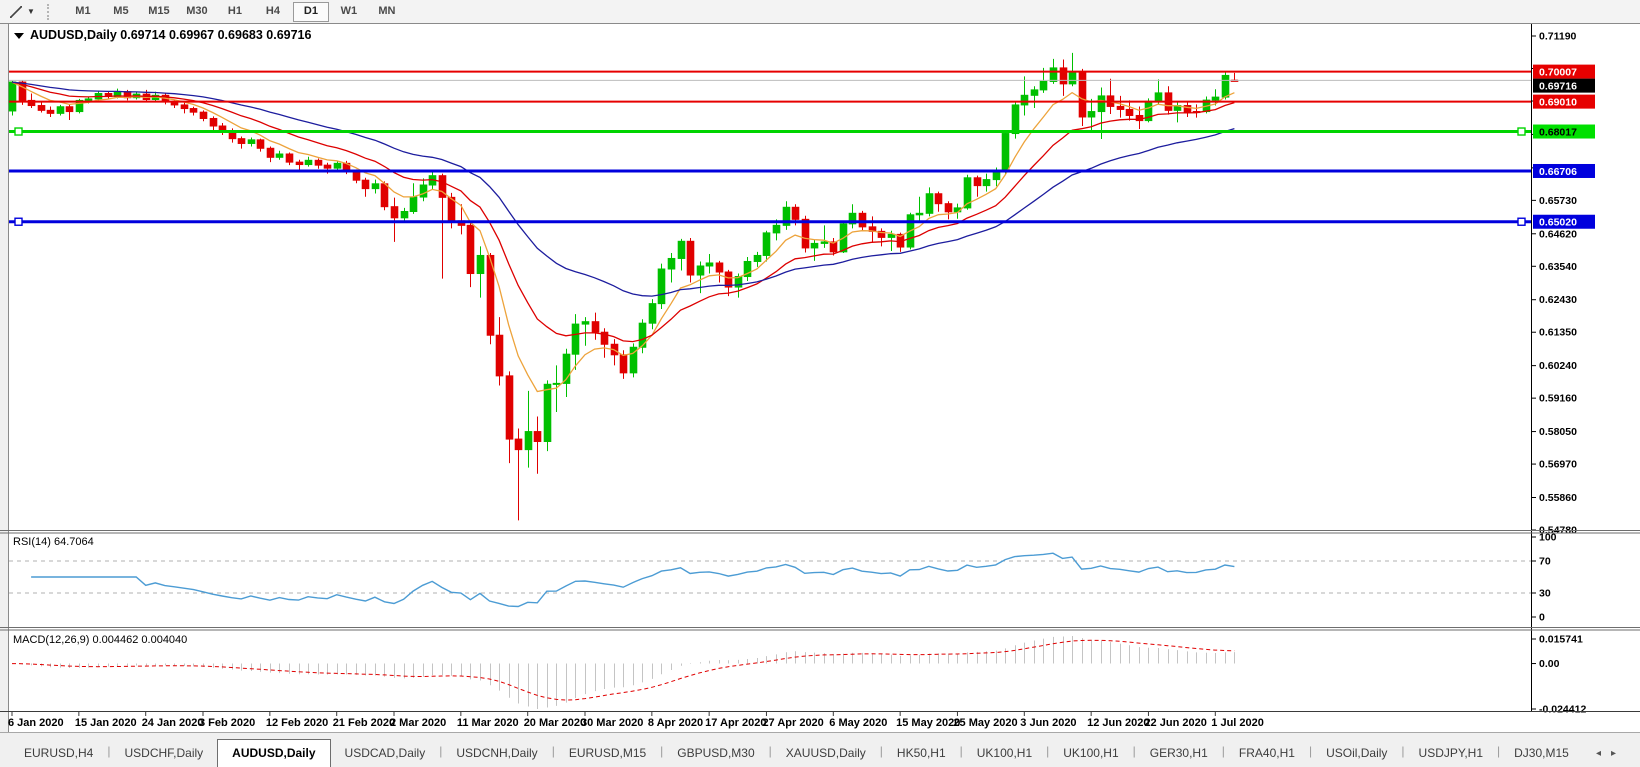 Image resolution: width=1640 pixels, height=767 pixels. I want to click on time-tick-label: 20 Mar 2020, so click(555, 723).